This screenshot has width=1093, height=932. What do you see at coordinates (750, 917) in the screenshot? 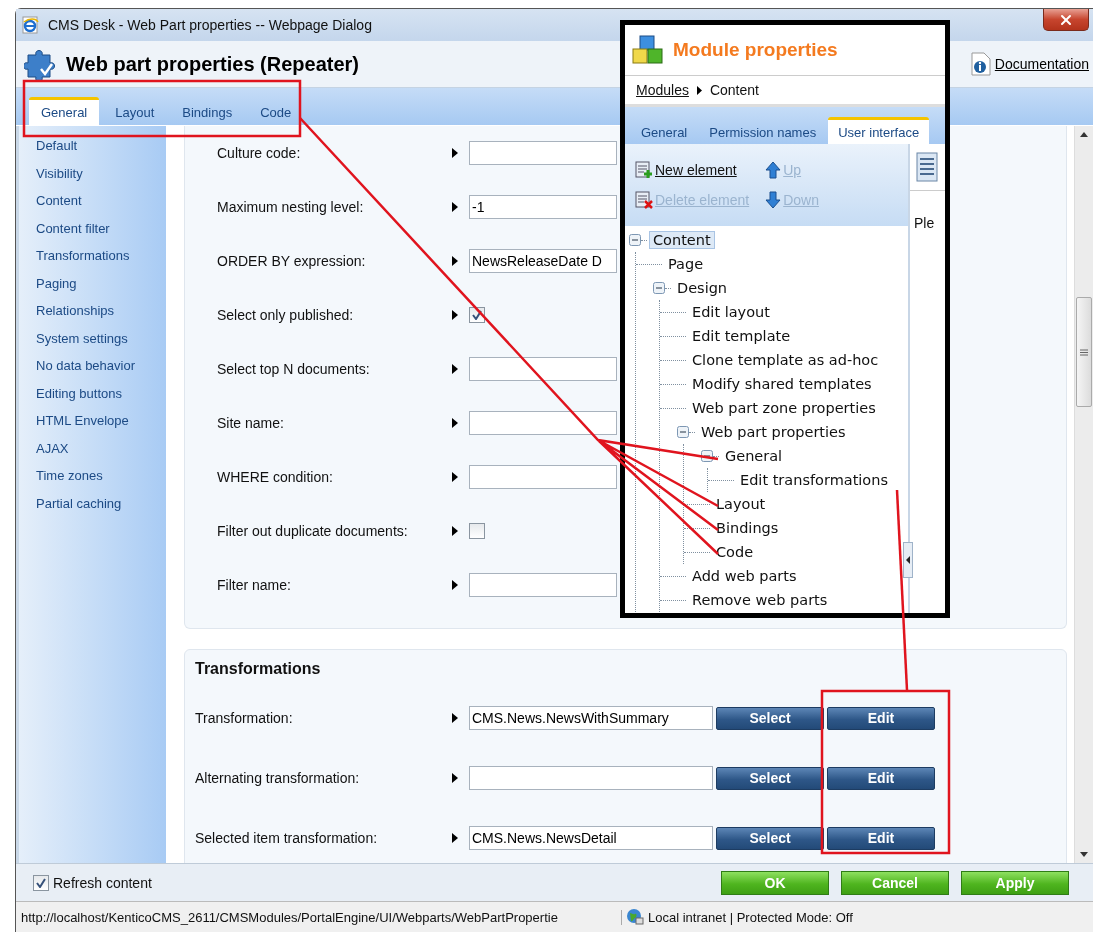
I see `security-zone: Local intranet | Protected Mode: Off` at bounding box center [750, 917].